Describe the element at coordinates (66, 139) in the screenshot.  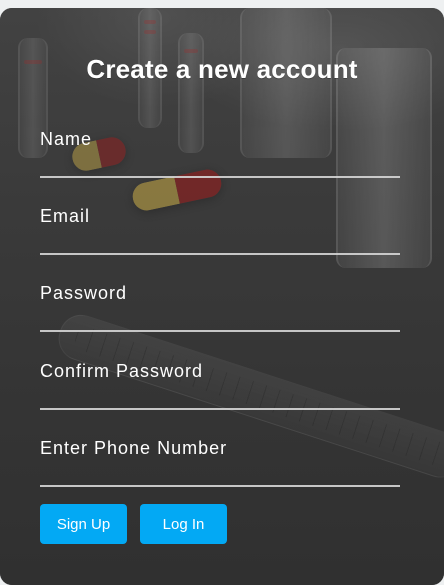
I see `name-label: Name` at that location.